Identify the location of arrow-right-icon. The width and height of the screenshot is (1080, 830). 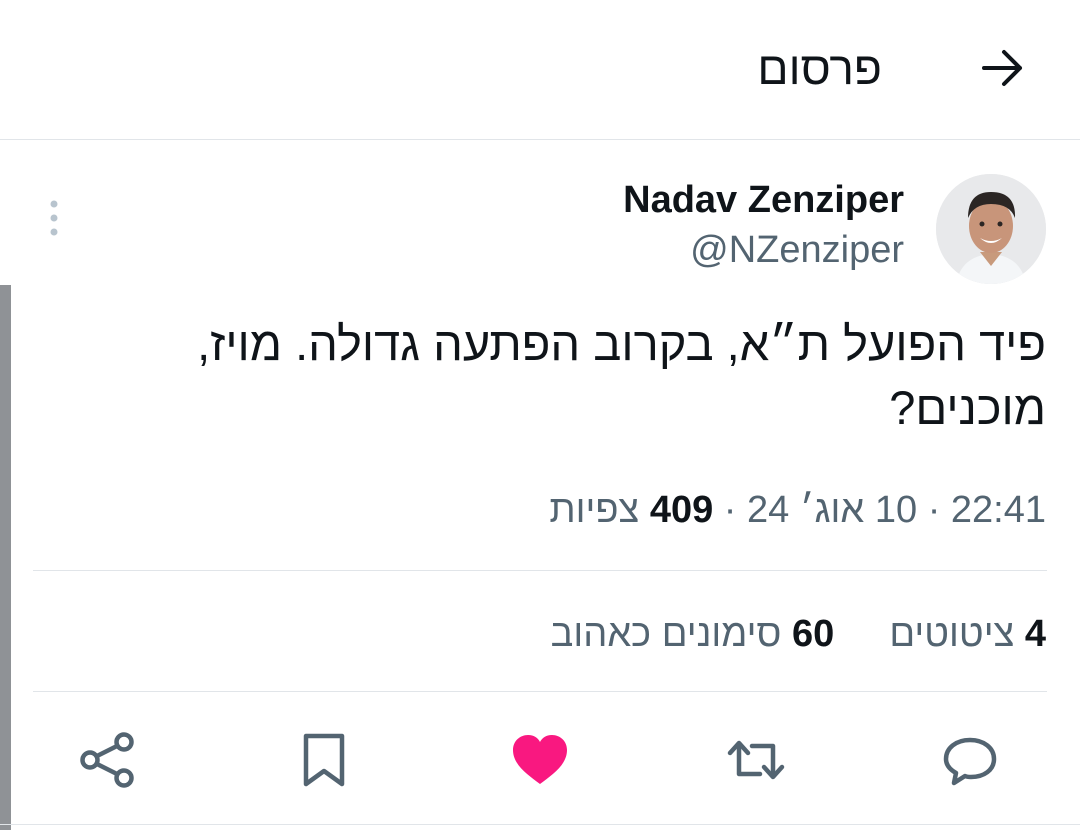
(1002, 68).